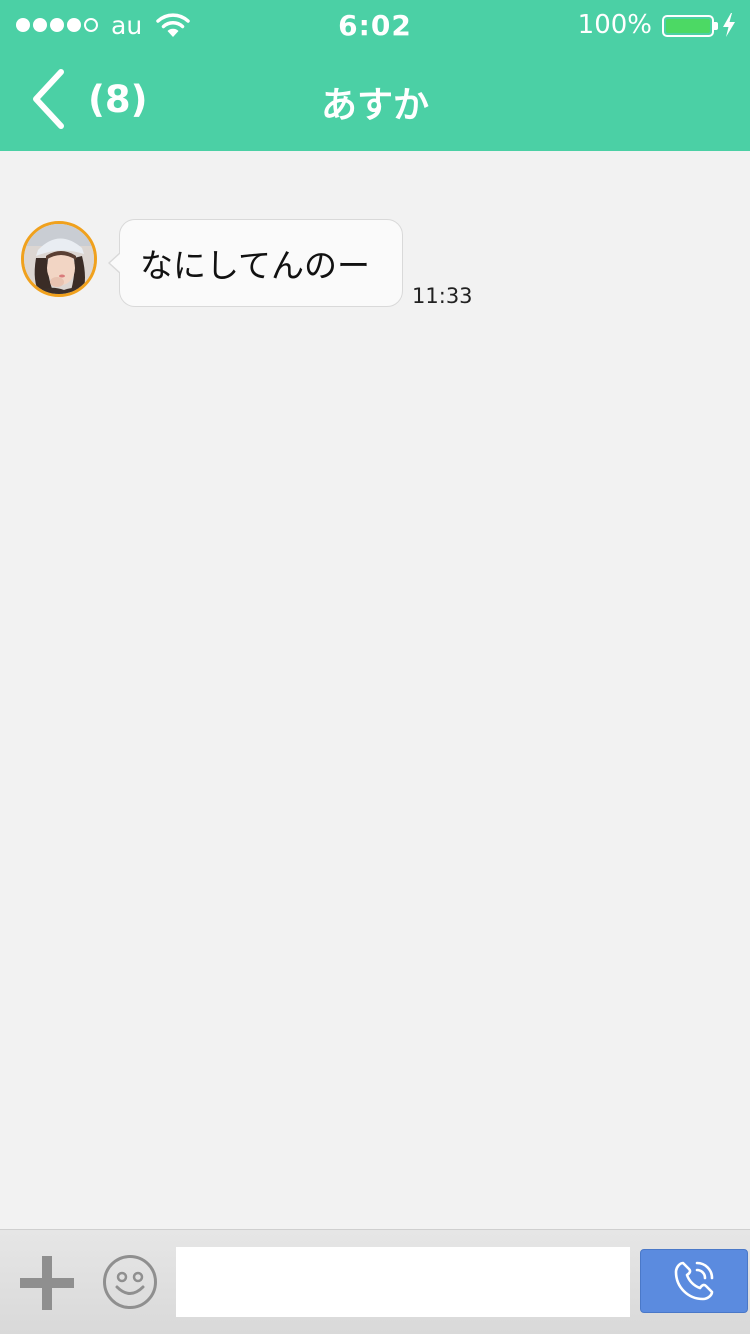  Describe the element at coordinates (374, 105) in the screenshot. I see `chat-partner-name: あすか` at that location.